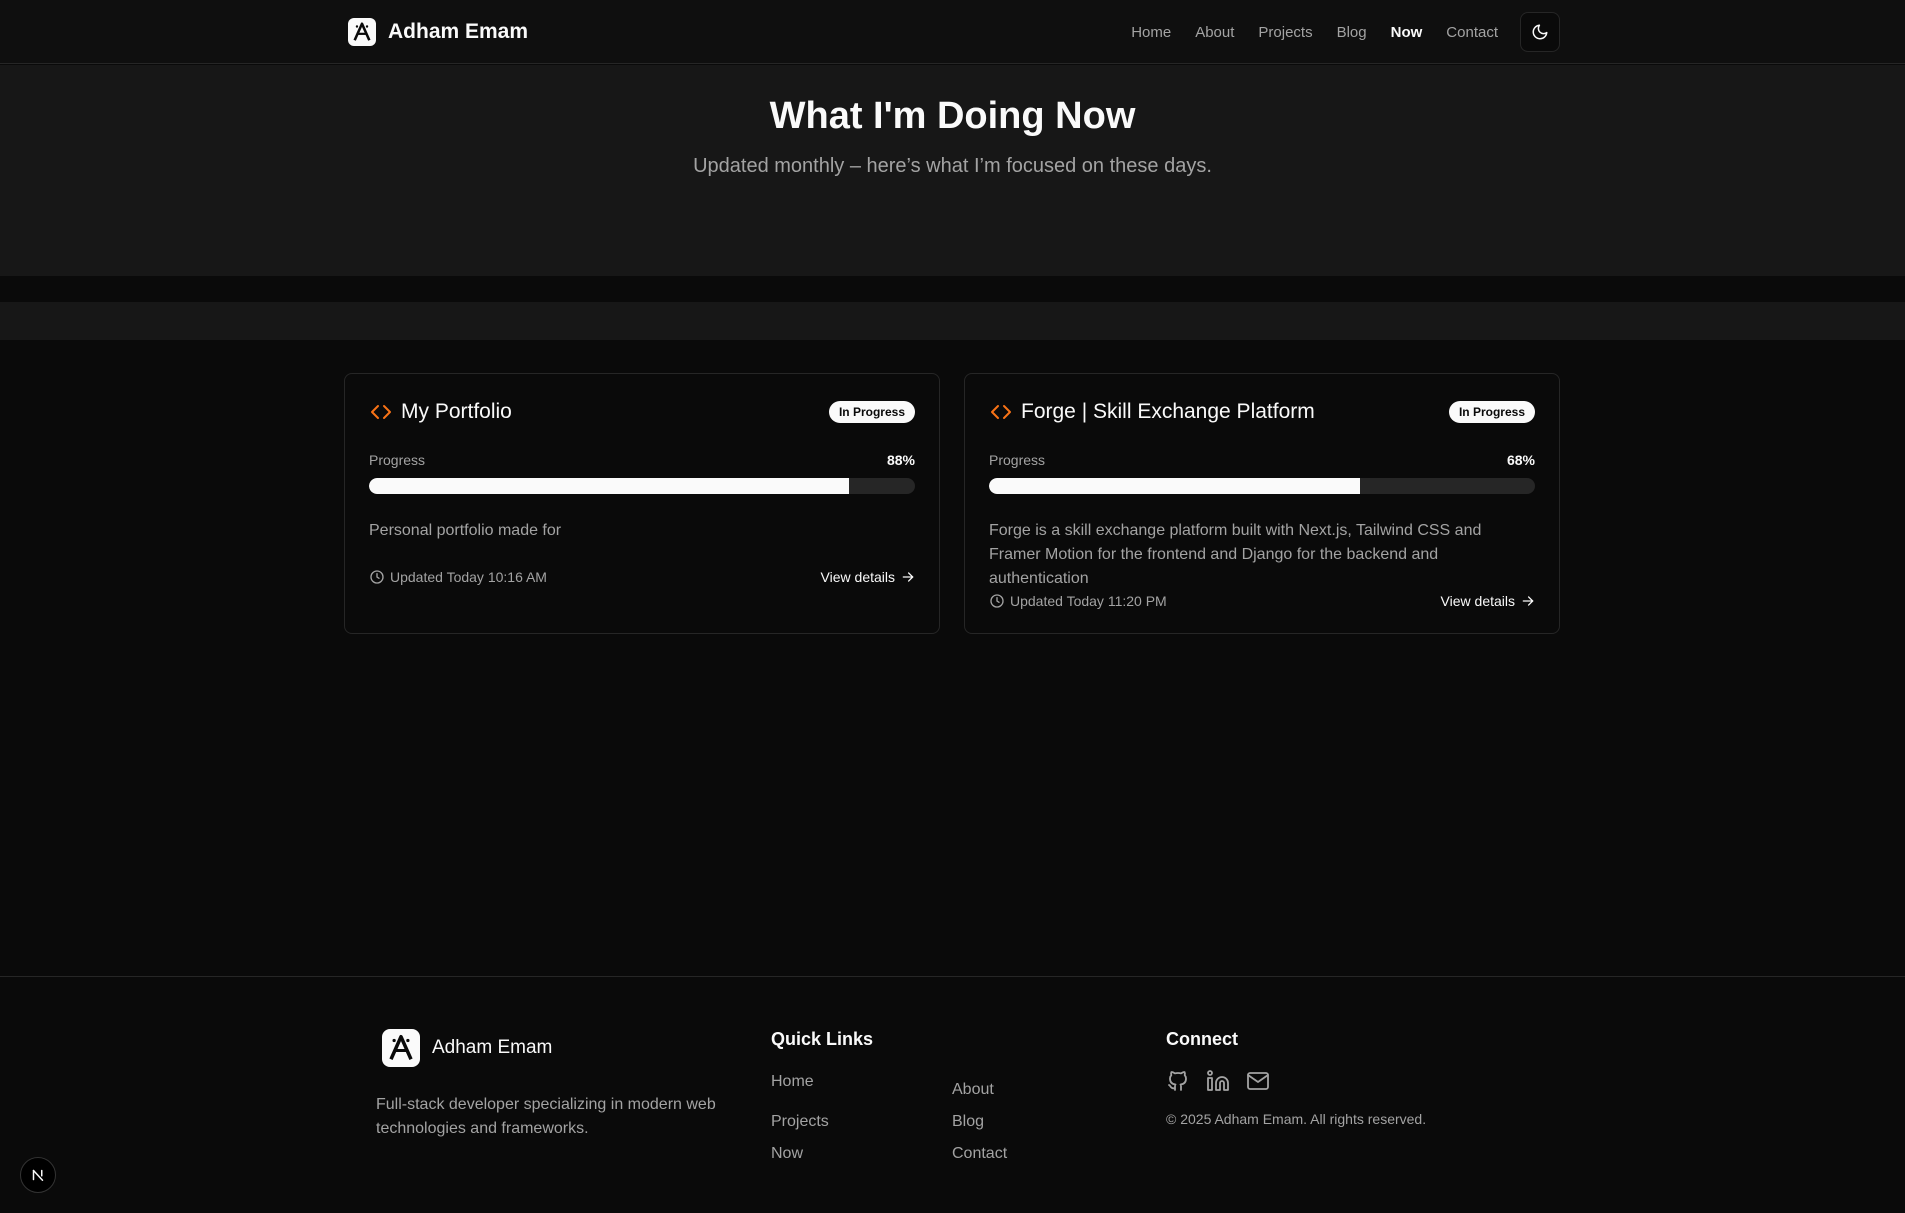 This screenshot has height=1213, width=1905. What do you see at coordinates (968, 1122) in the screenshot?
I see `footer-link-blog: Blog` at bounding box center [968, 1122].